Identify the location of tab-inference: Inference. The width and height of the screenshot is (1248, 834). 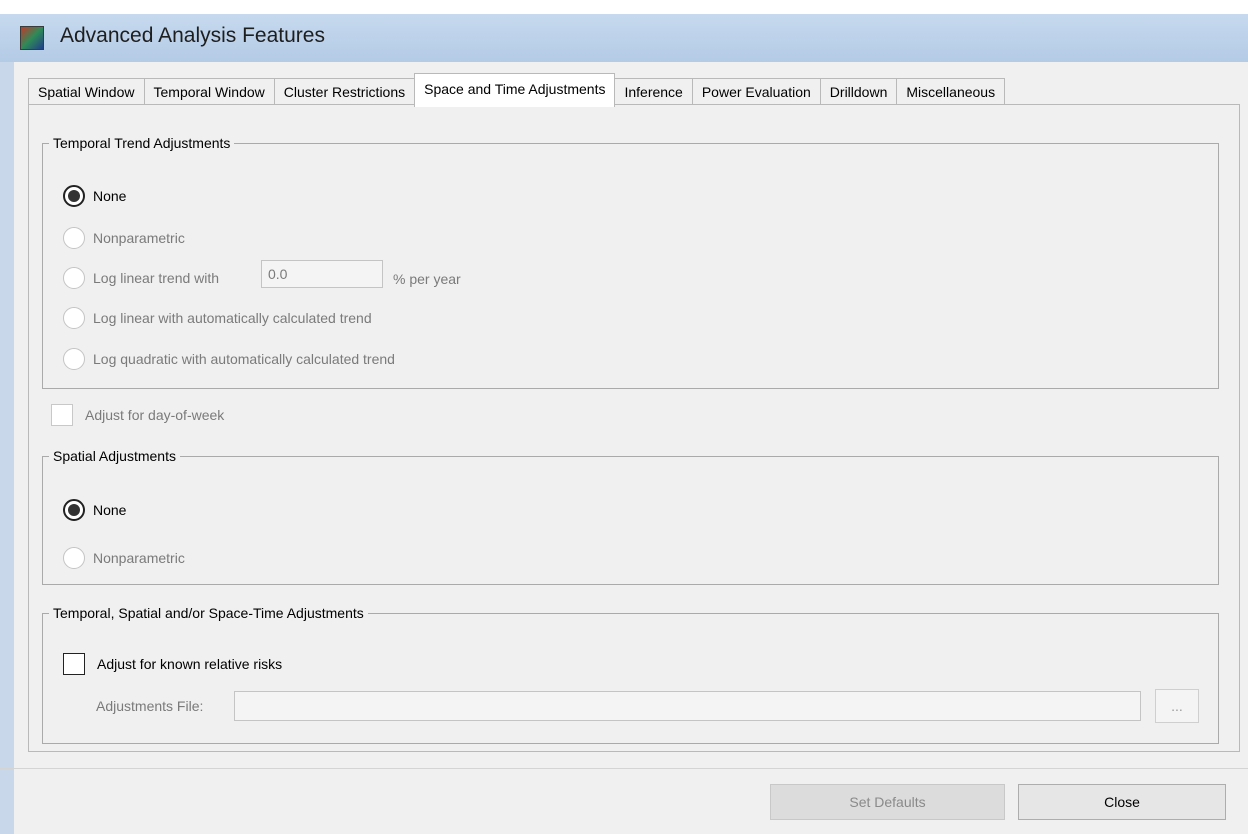
(653, 91).